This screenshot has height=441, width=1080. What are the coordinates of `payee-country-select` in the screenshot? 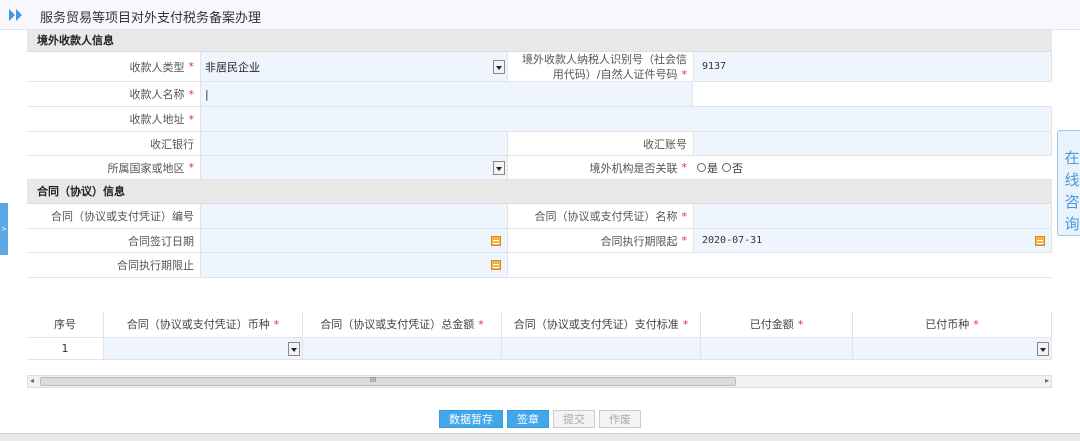 It's located at (354, 167).